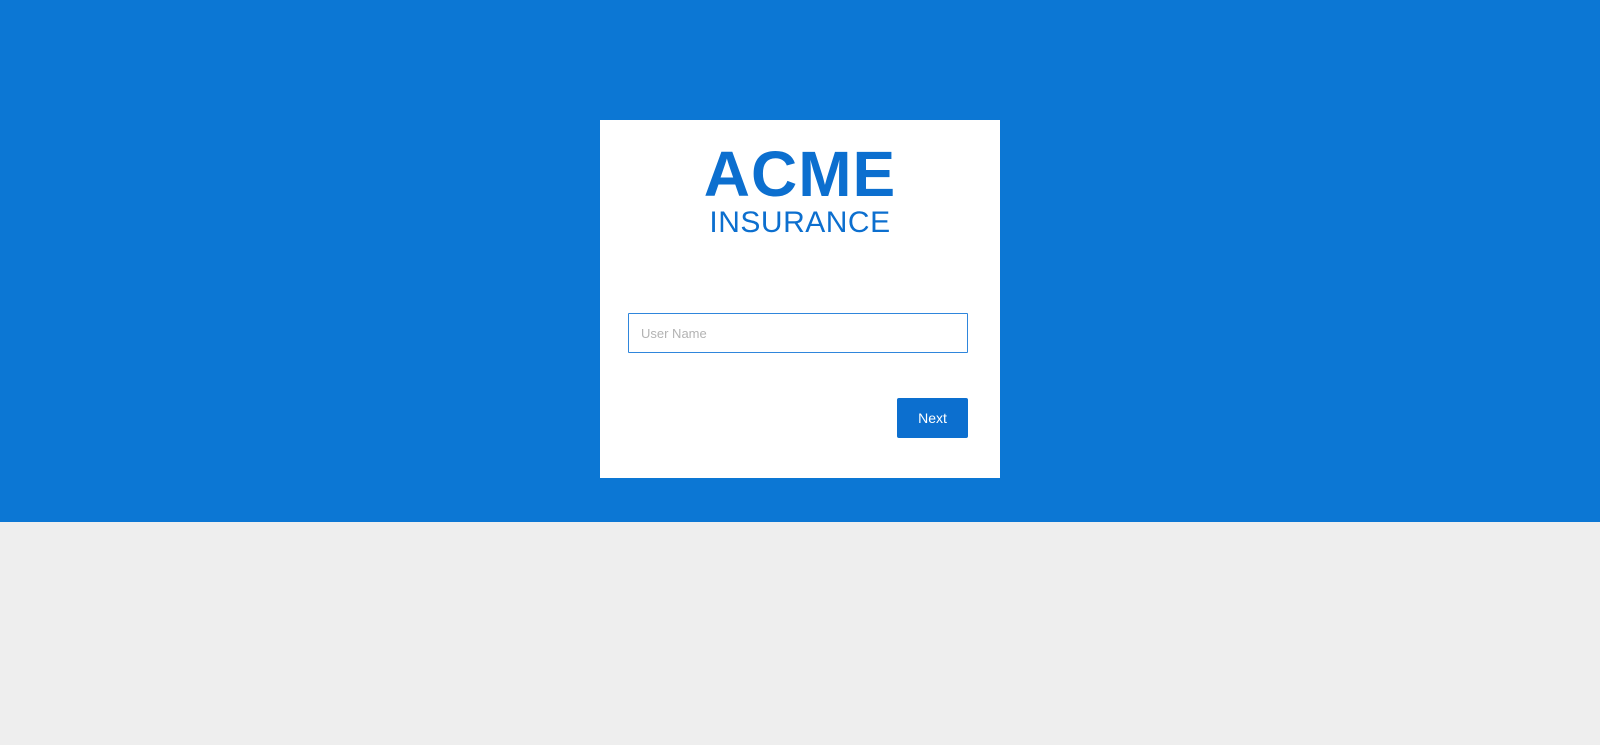  I want to click on logo-brand-name: ACME, so click(800, 174).